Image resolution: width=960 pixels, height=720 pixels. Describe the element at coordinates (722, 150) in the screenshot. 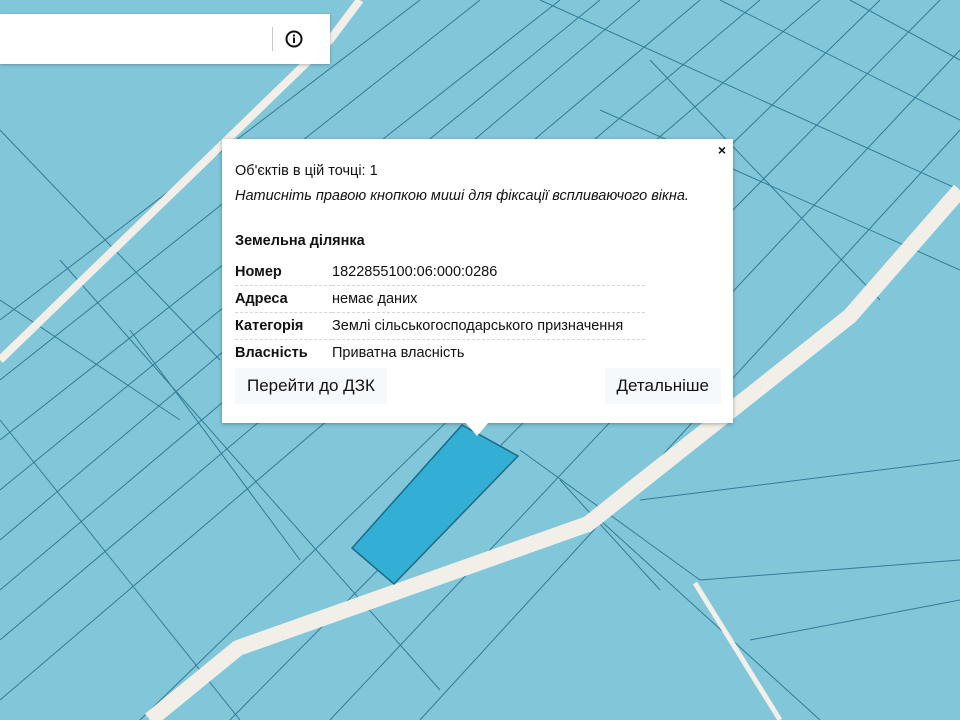

I see `close-icon: ×` at that location.